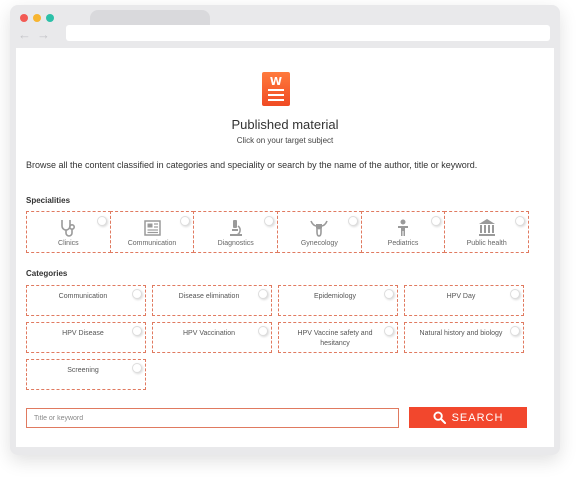  What do you see at coordinates (24, 18) in the screenshot?
I see `close-window-dot` at bounding box center [24, 18].